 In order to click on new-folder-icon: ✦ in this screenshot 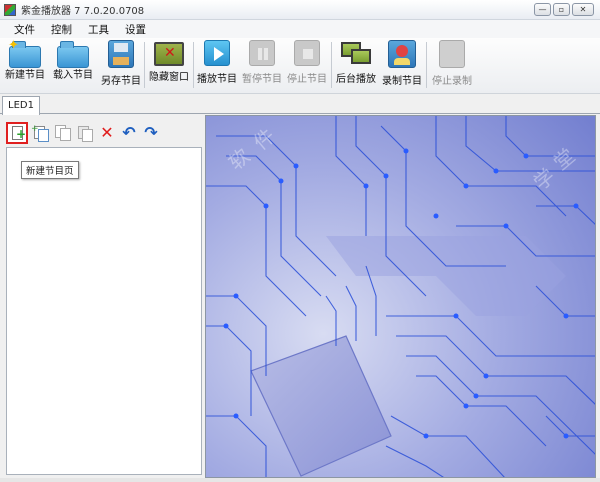, I will do `click(24, 53)`.